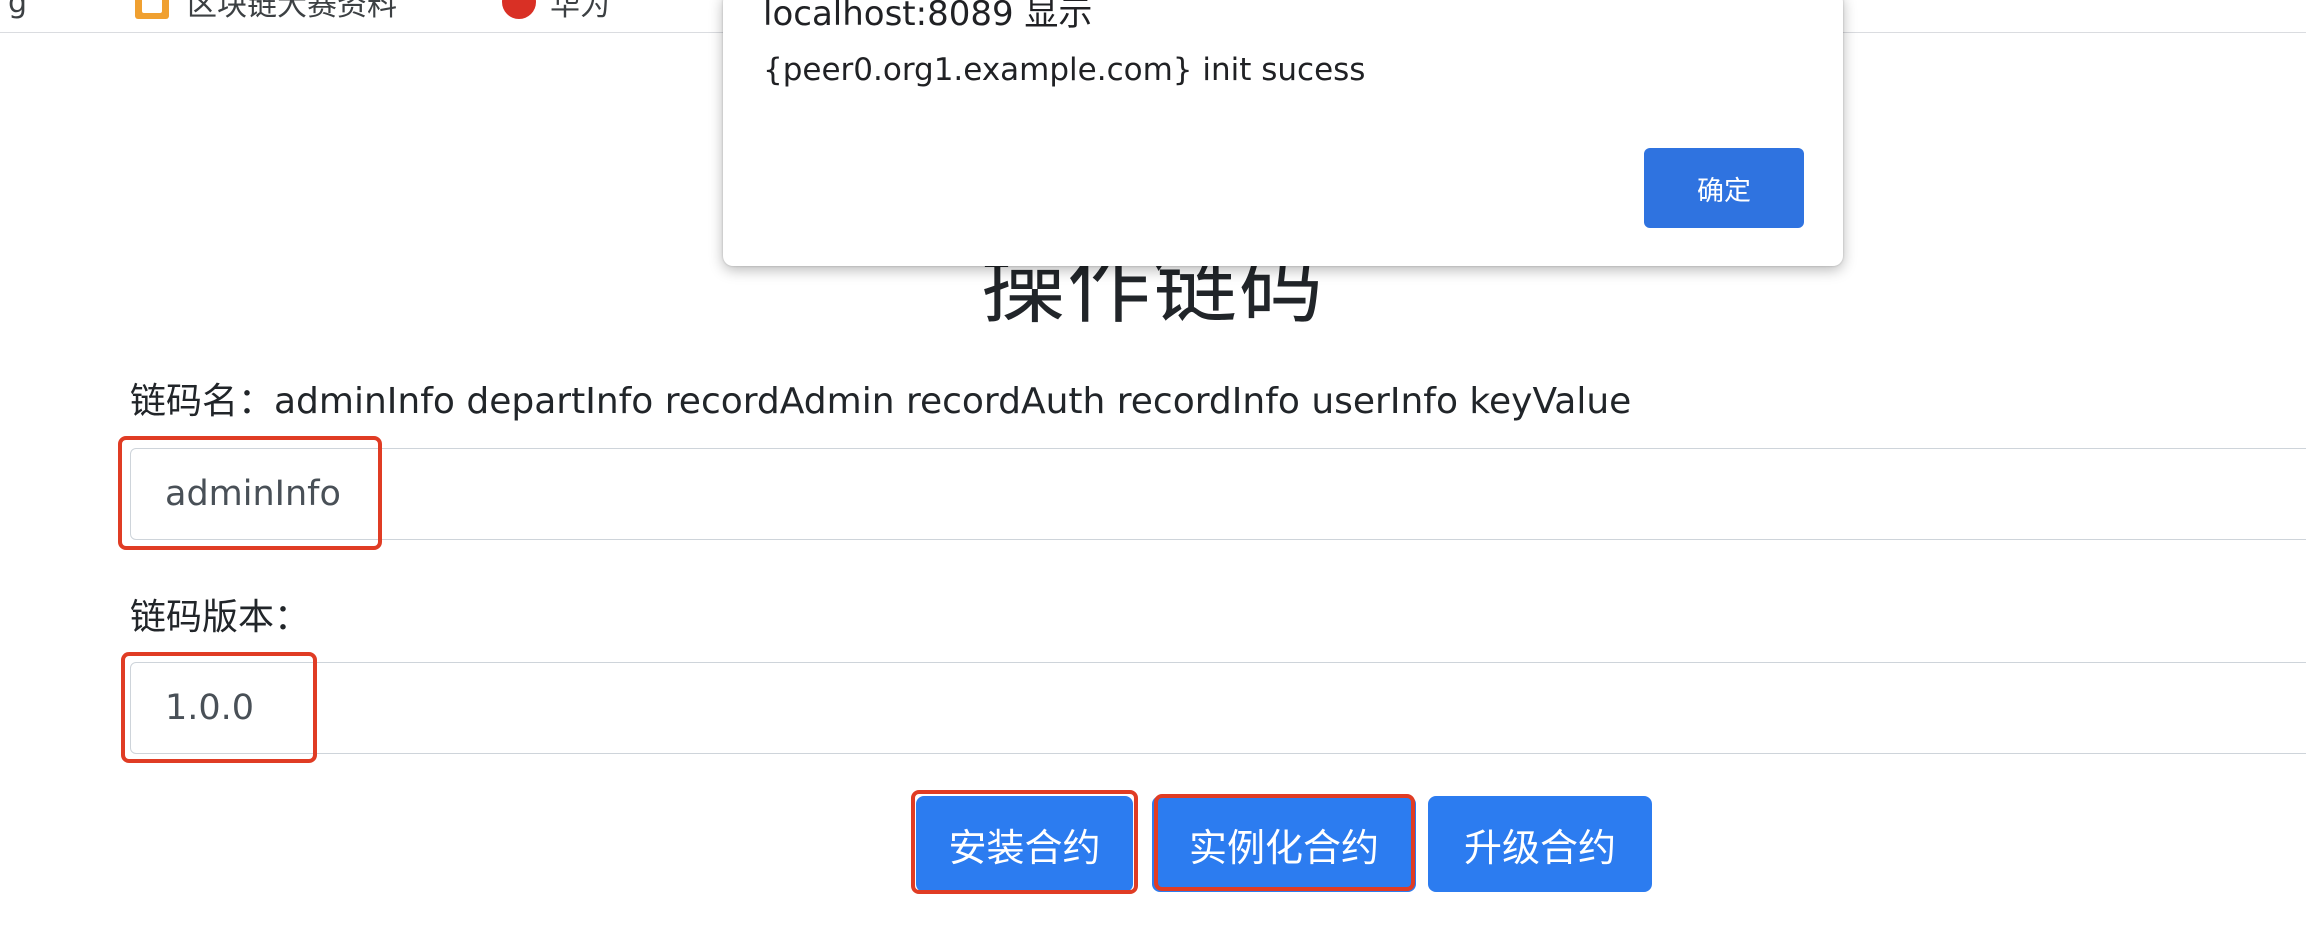 This screenshot has height=930, width=2306. Describe the element at coordinates (292, 11) in the screenshot. I see `bookmark-label: 区块链大赛资料` at that location.